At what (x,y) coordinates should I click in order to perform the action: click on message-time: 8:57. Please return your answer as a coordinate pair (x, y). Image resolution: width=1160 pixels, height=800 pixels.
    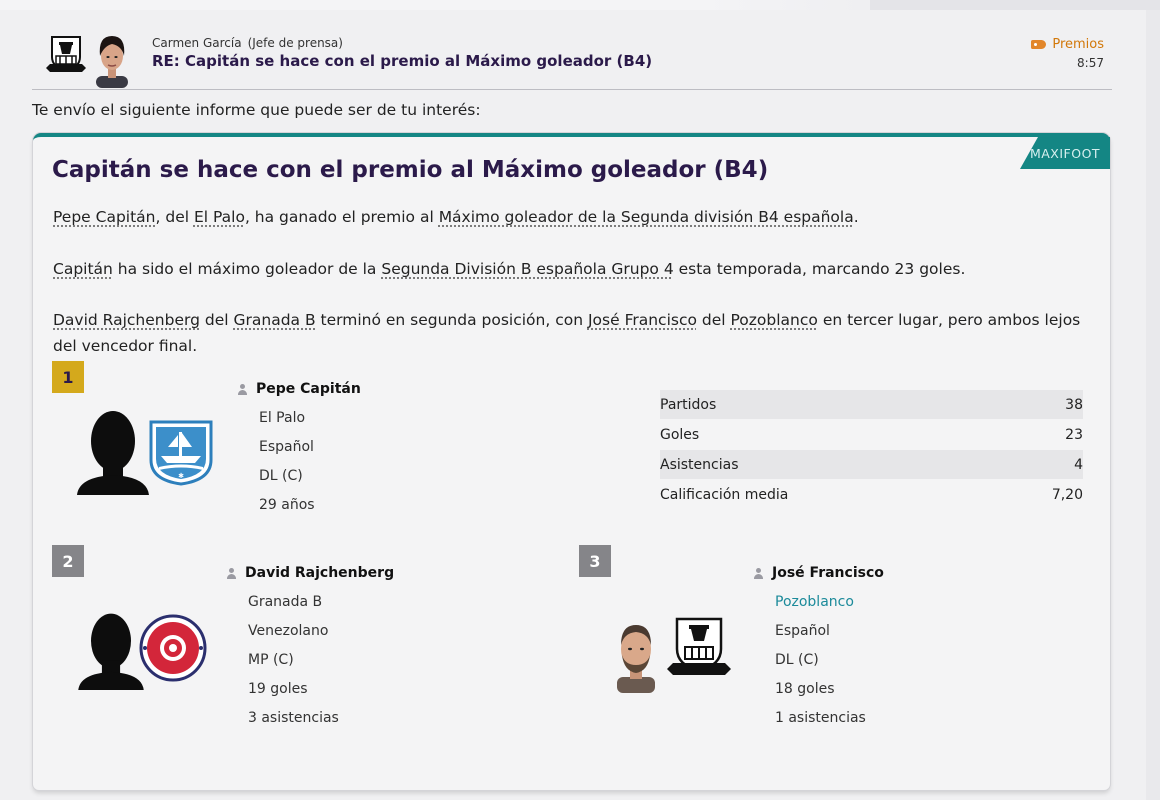
    Looking at the image, I should click on (1090, 63).